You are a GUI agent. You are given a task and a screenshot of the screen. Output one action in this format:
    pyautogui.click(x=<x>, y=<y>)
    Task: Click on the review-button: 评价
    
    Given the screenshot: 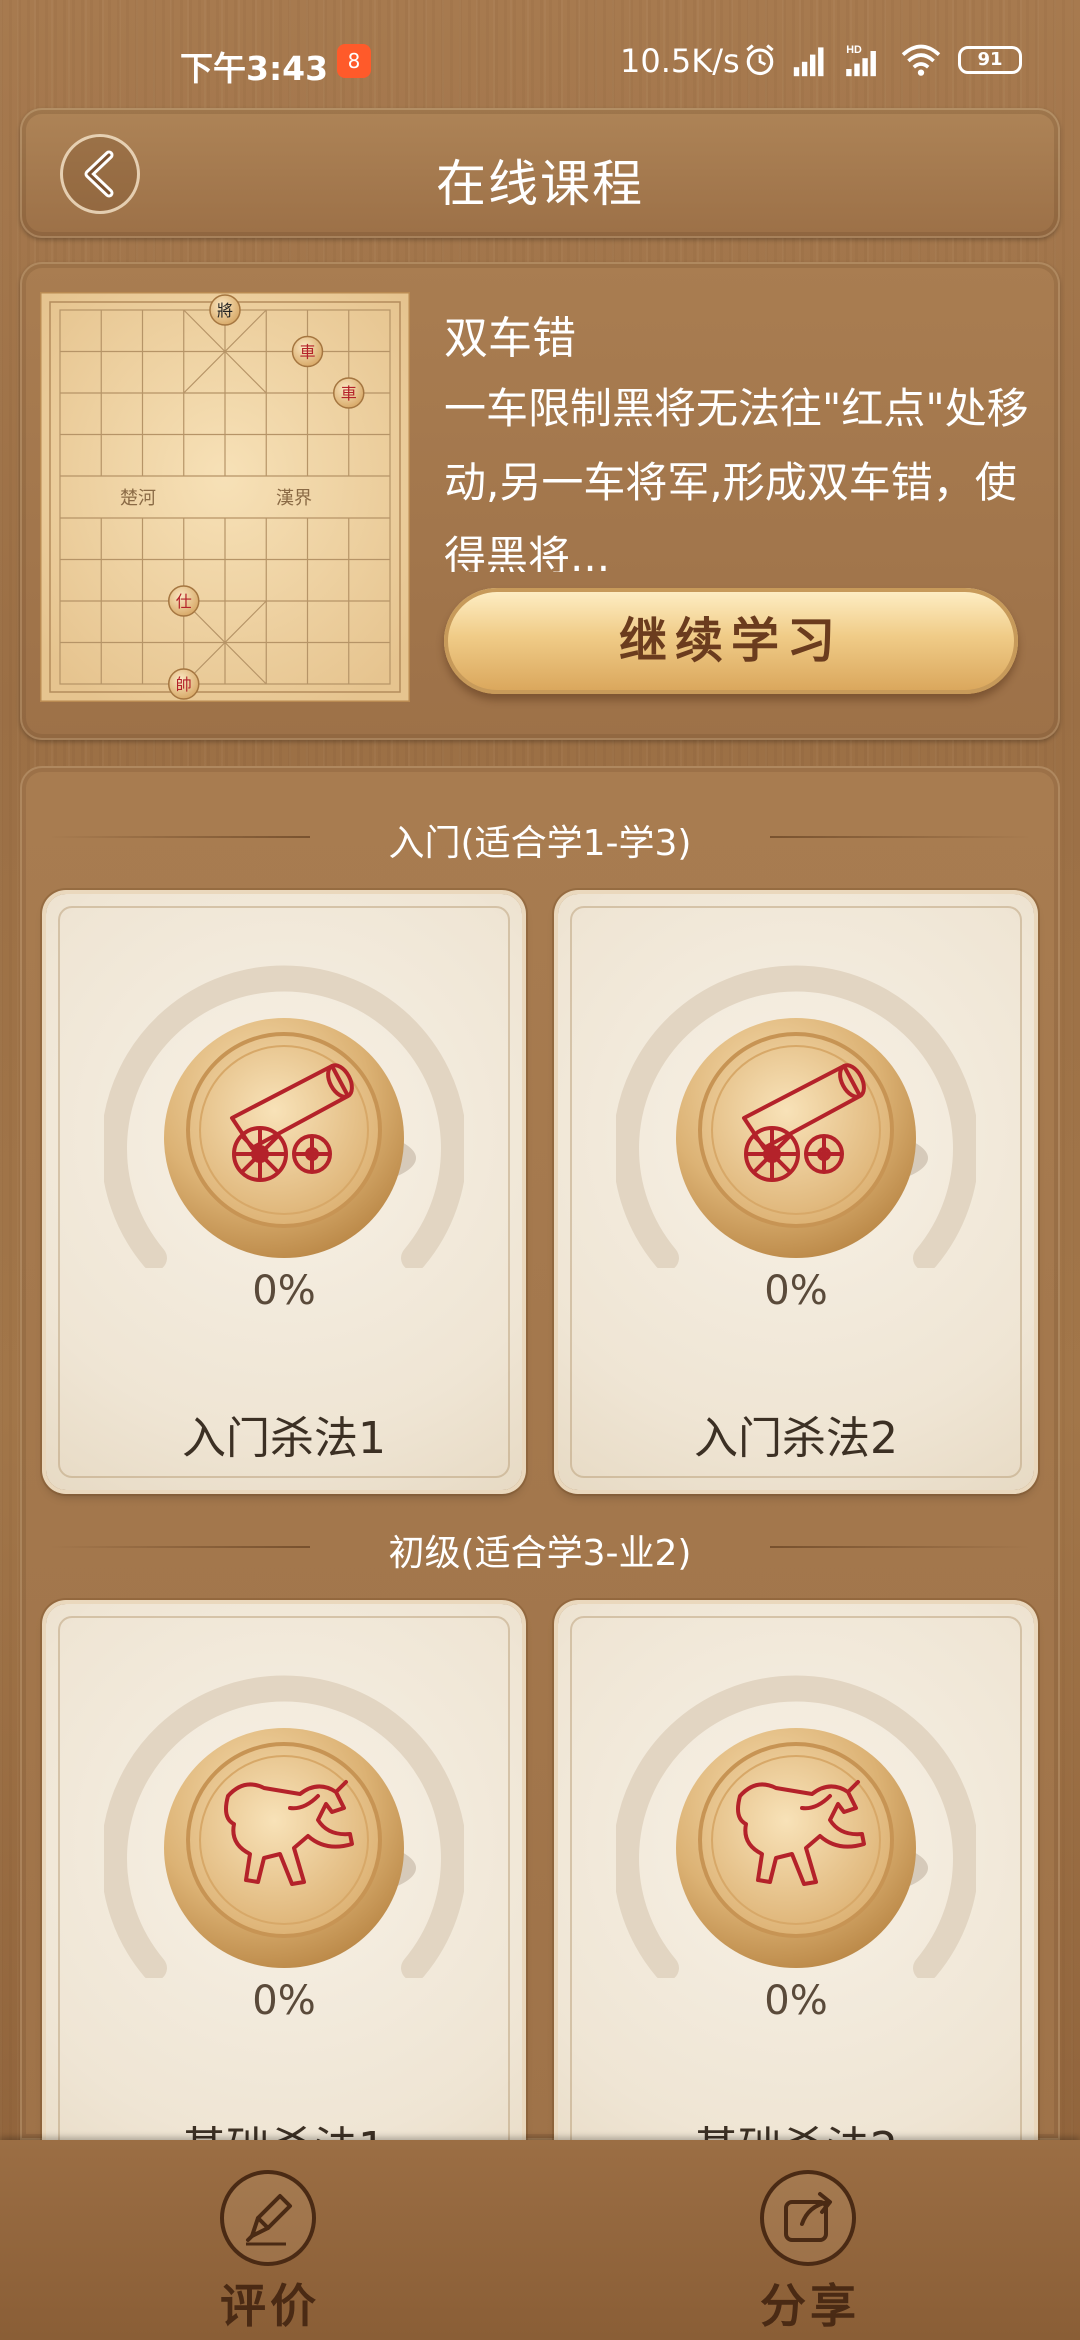 What is the action you would take?
    pyautogui.click(x=270, y=2251)
    